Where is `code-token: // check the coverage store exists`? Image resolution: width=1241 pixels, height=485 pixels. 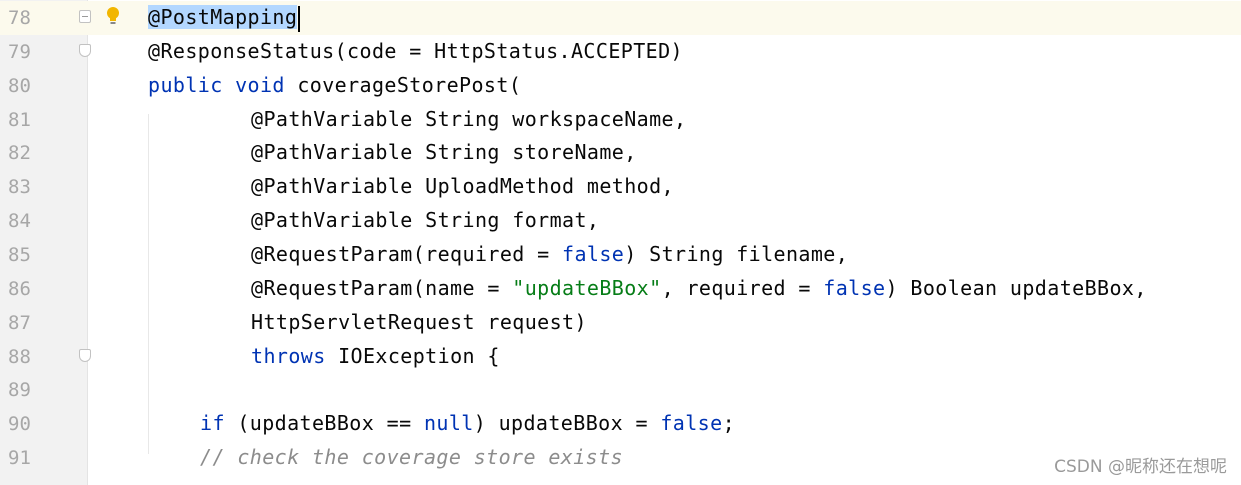
code-token: // check the coverage store exists is located at coordinates (411, 457).